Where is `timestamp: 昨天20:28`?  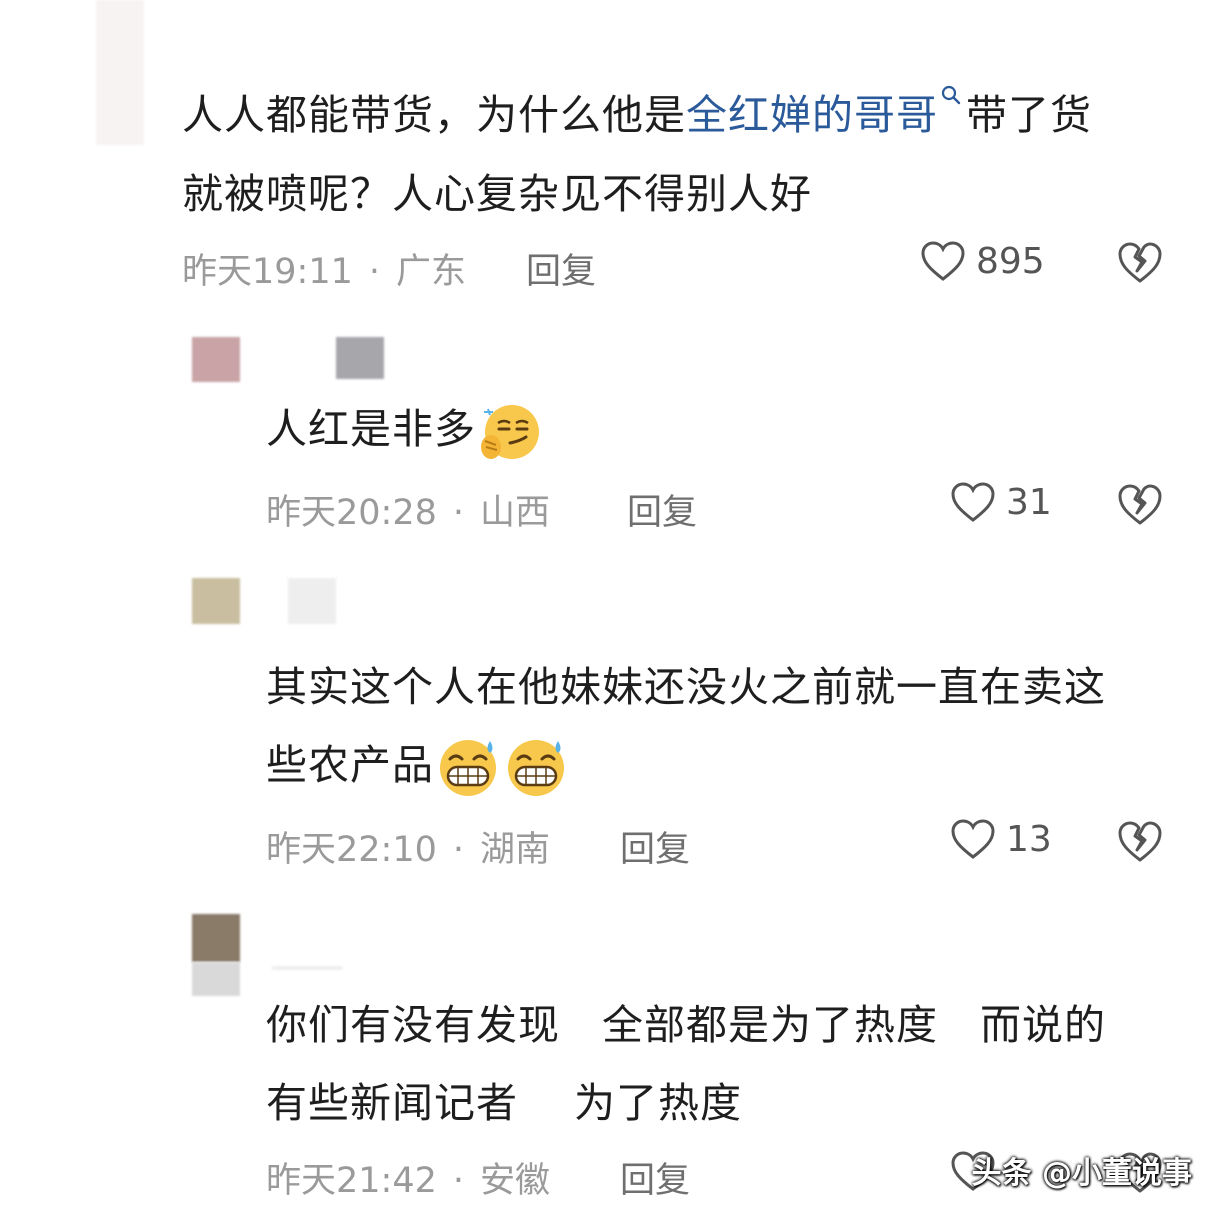
timestamp: 昨天20:28 is located at coordinates (351, 513).